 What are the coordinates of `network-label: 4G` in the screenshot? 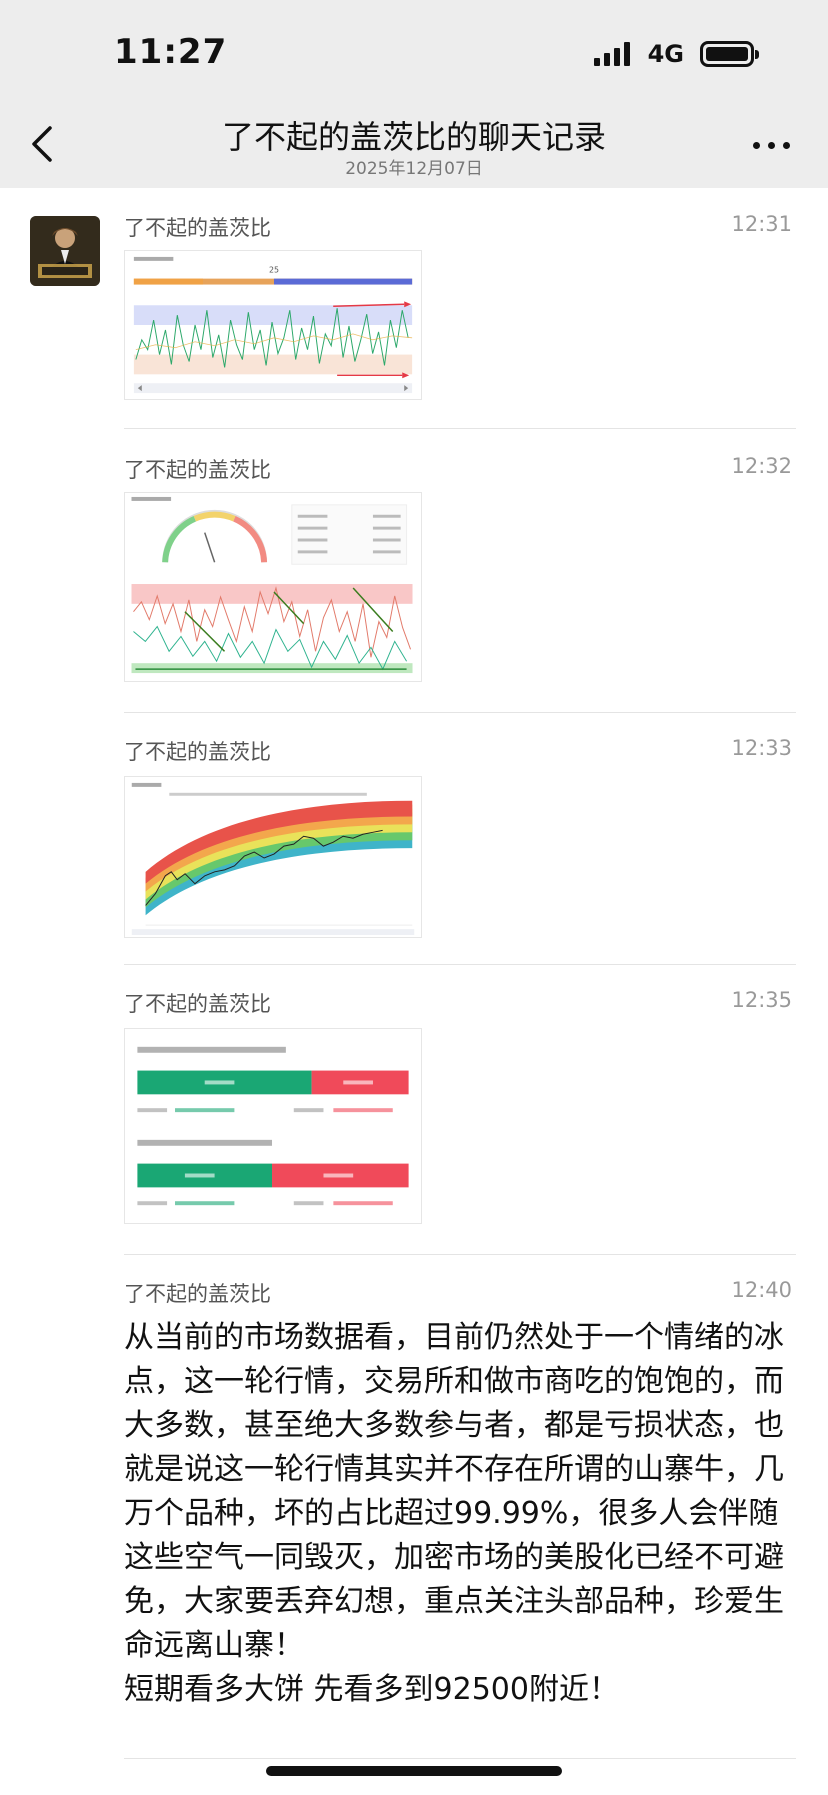 It's located at (665, 54).